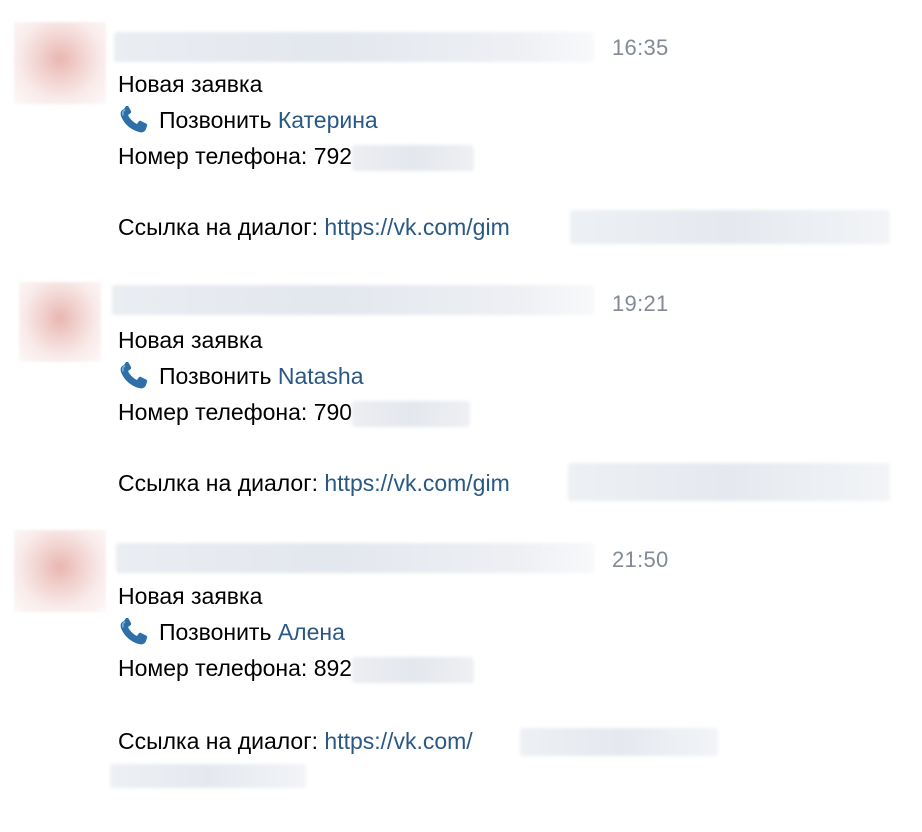 The width and height of the screenshot is (922, 832). What do you see at coordinates (321, 376) in the screenshot?
I see `contact-name-link: Natasha` at bounding box center [321, 376].